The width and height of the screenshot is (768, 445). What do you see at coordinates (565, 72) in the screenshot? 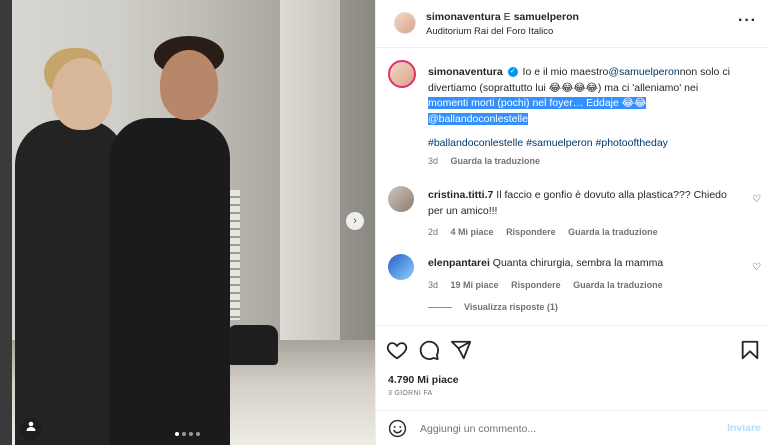
I see `caption-part-1: Io e il mio maestro` at bounding box center [565, 72].